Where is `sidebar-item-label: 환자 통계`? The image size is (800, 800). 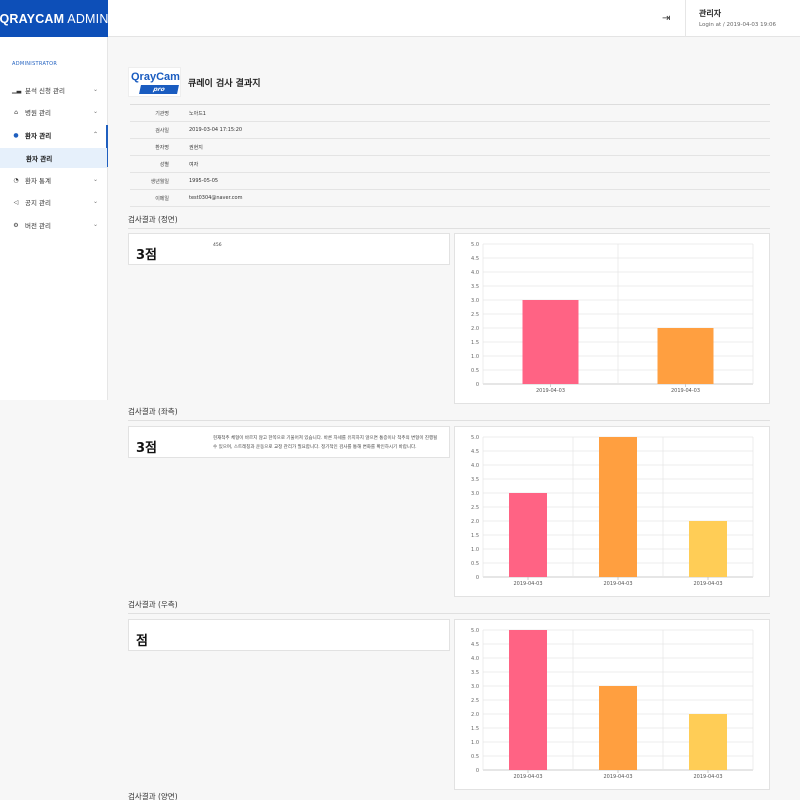
sidebar-item-label: 환자 통계 is located at coordinates (38, 181).